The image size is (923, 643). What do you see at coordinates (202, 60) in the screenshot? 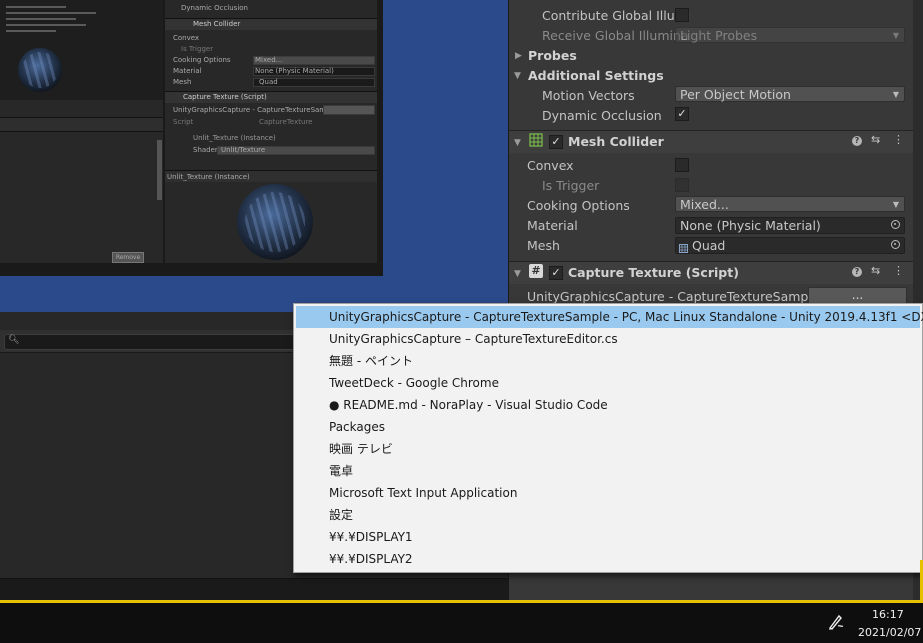
I see `mini-cooking-label: Cooking Options` at bounding box center [202, 60].